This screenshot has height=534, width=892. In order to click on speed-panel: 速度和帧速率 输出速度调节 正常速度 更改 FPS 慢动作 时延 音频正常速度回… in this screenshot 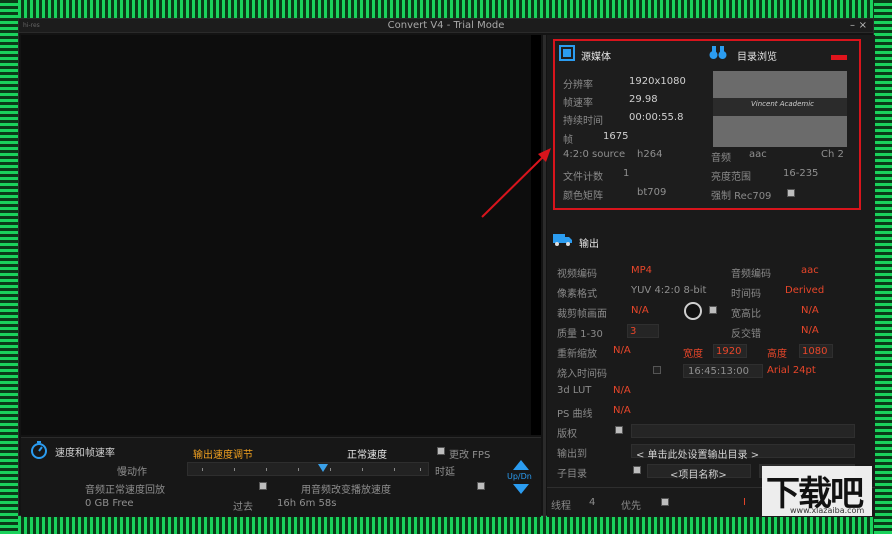, I will do `click(281, 477)`.